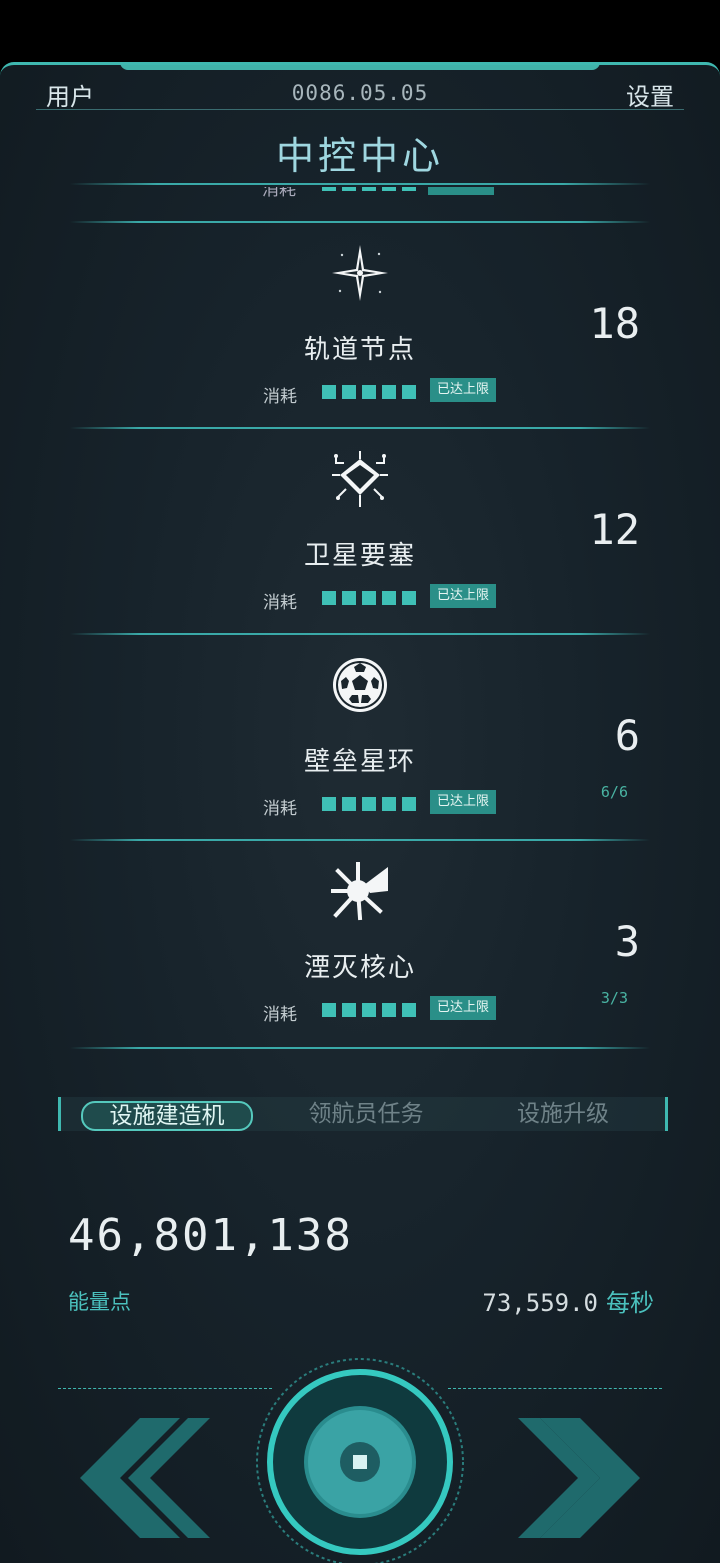  I want to click on list-item-peek: 消耗, so click(382, 192).